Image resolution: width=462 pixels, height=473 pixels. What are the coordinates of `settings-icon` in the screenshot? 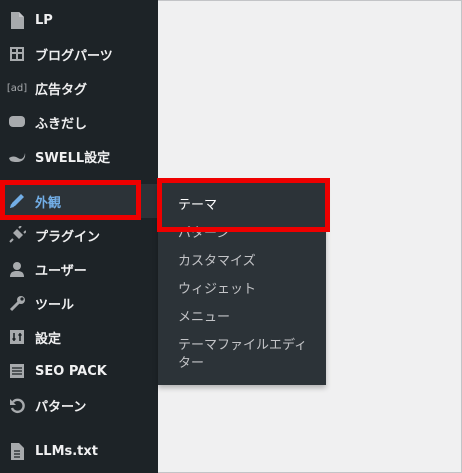 It's located at (17, 337).